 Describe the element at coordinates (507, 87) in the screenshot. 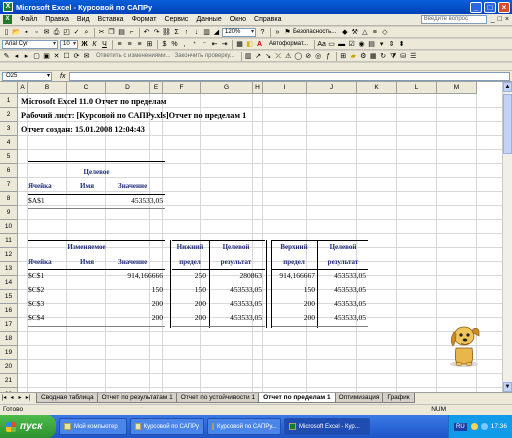

I see `scroll-up-icon: ▲` at that location.